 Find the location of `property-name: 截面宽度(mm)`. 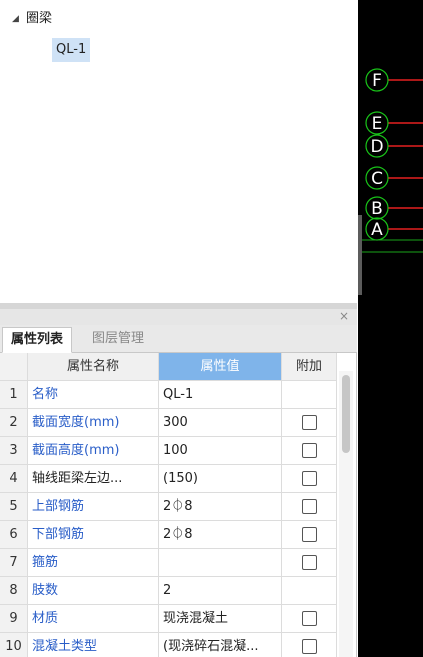

property-name: 截面宽度(mm) is located at coordinates (93, 422).